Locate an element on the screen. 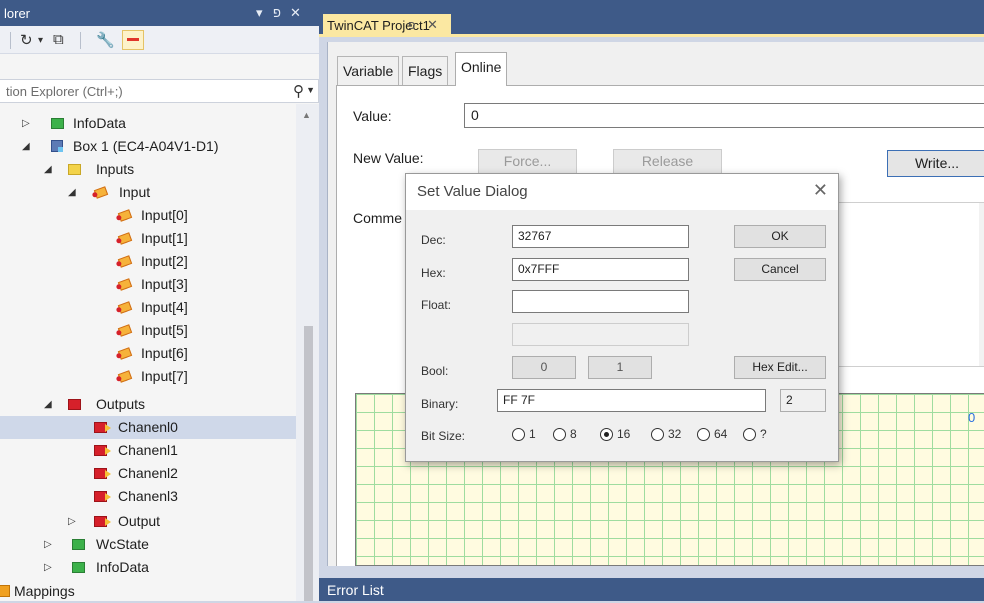 The image size is (984, 603). search-options-icon: ▼ is located at coordinates (310, 90).